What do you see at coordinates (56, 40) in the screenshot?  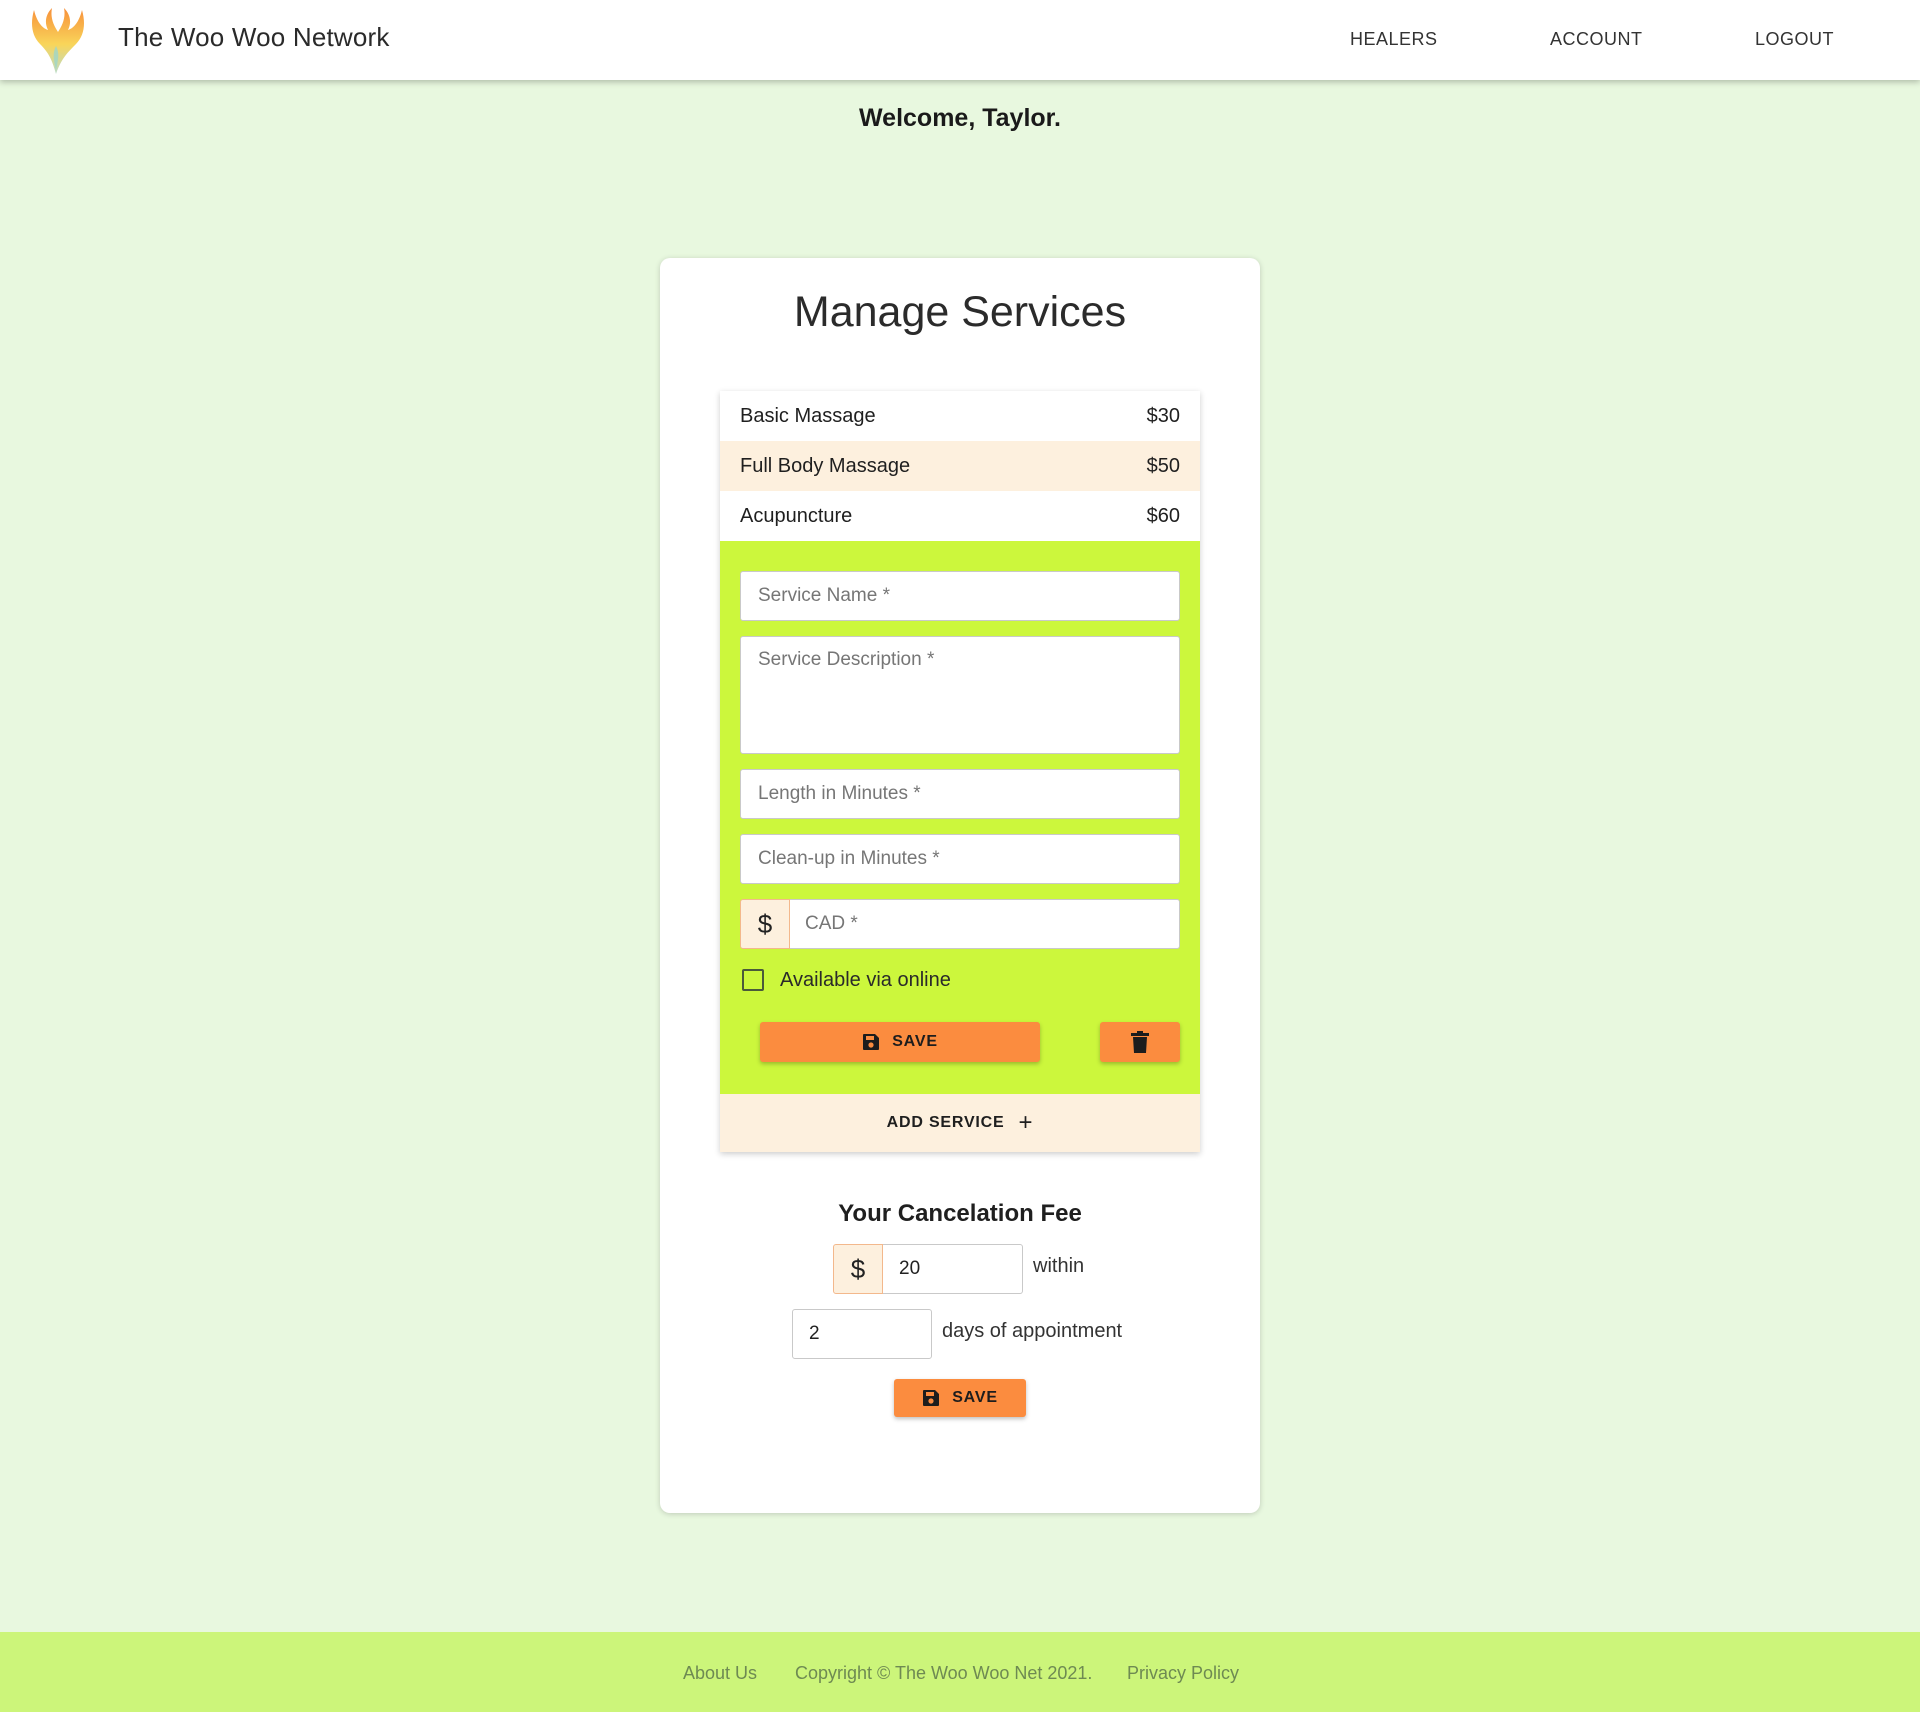 I see `phoenix-logo-icon` at bounding box center [56, 40].